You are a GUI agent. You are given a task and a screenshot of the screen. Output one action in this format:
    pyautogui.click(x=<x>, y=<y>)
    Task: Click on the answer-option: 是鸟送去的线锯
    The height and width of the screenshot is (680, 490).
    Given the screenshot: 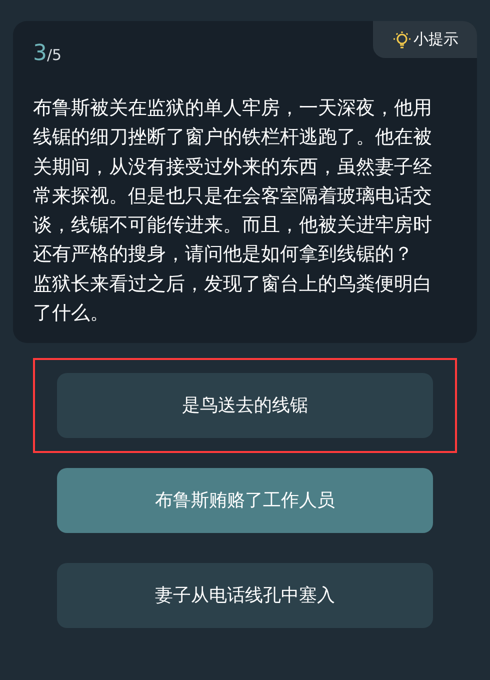 What is the action you would take?
    pyautogui.click(x=245, y=405)
    